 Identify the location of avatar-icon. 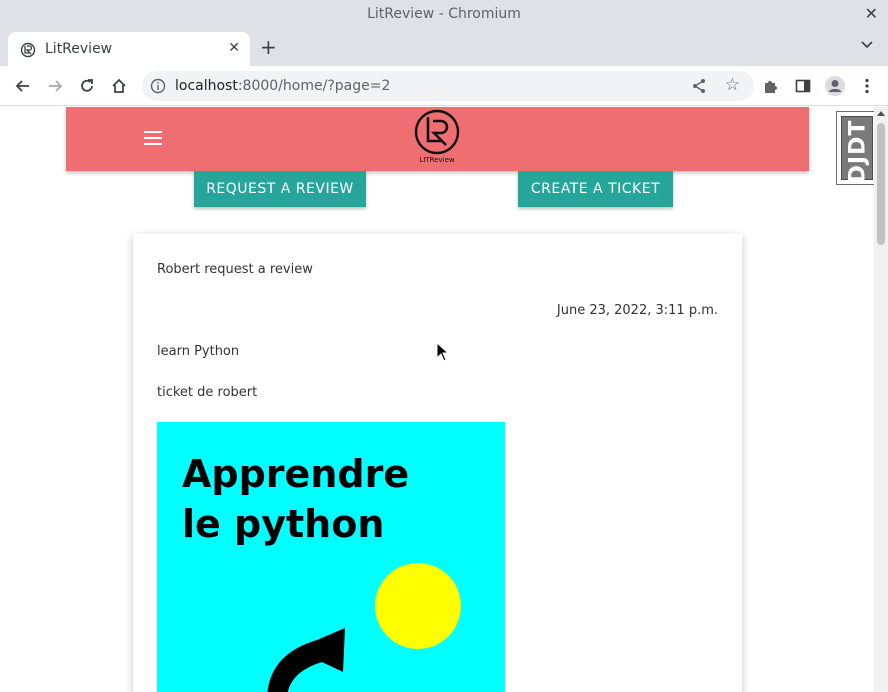
(835, 86).